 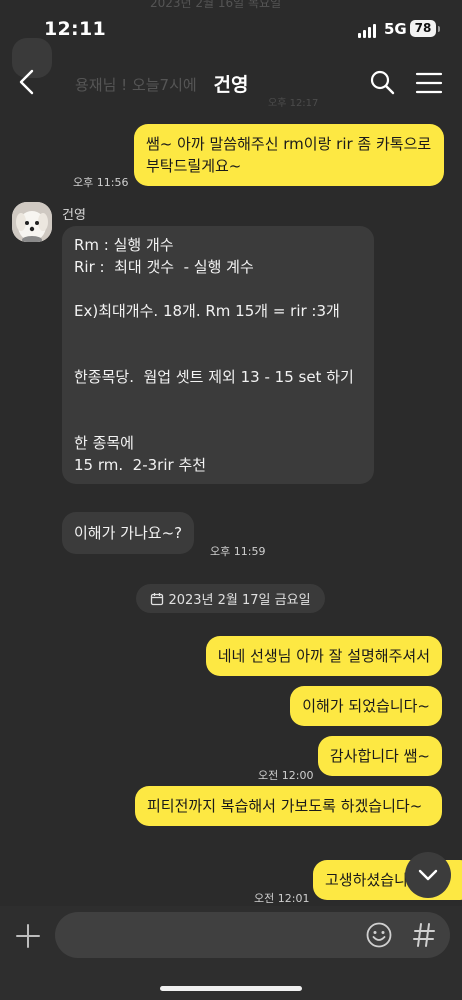 I want to click on message-time: 오후 11:59, so click(x=238, y=551).